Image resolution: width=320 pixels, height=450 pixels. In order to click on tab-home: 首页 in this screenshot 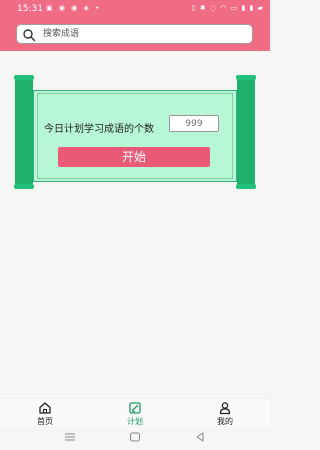, I will do `click(45, 414)`.